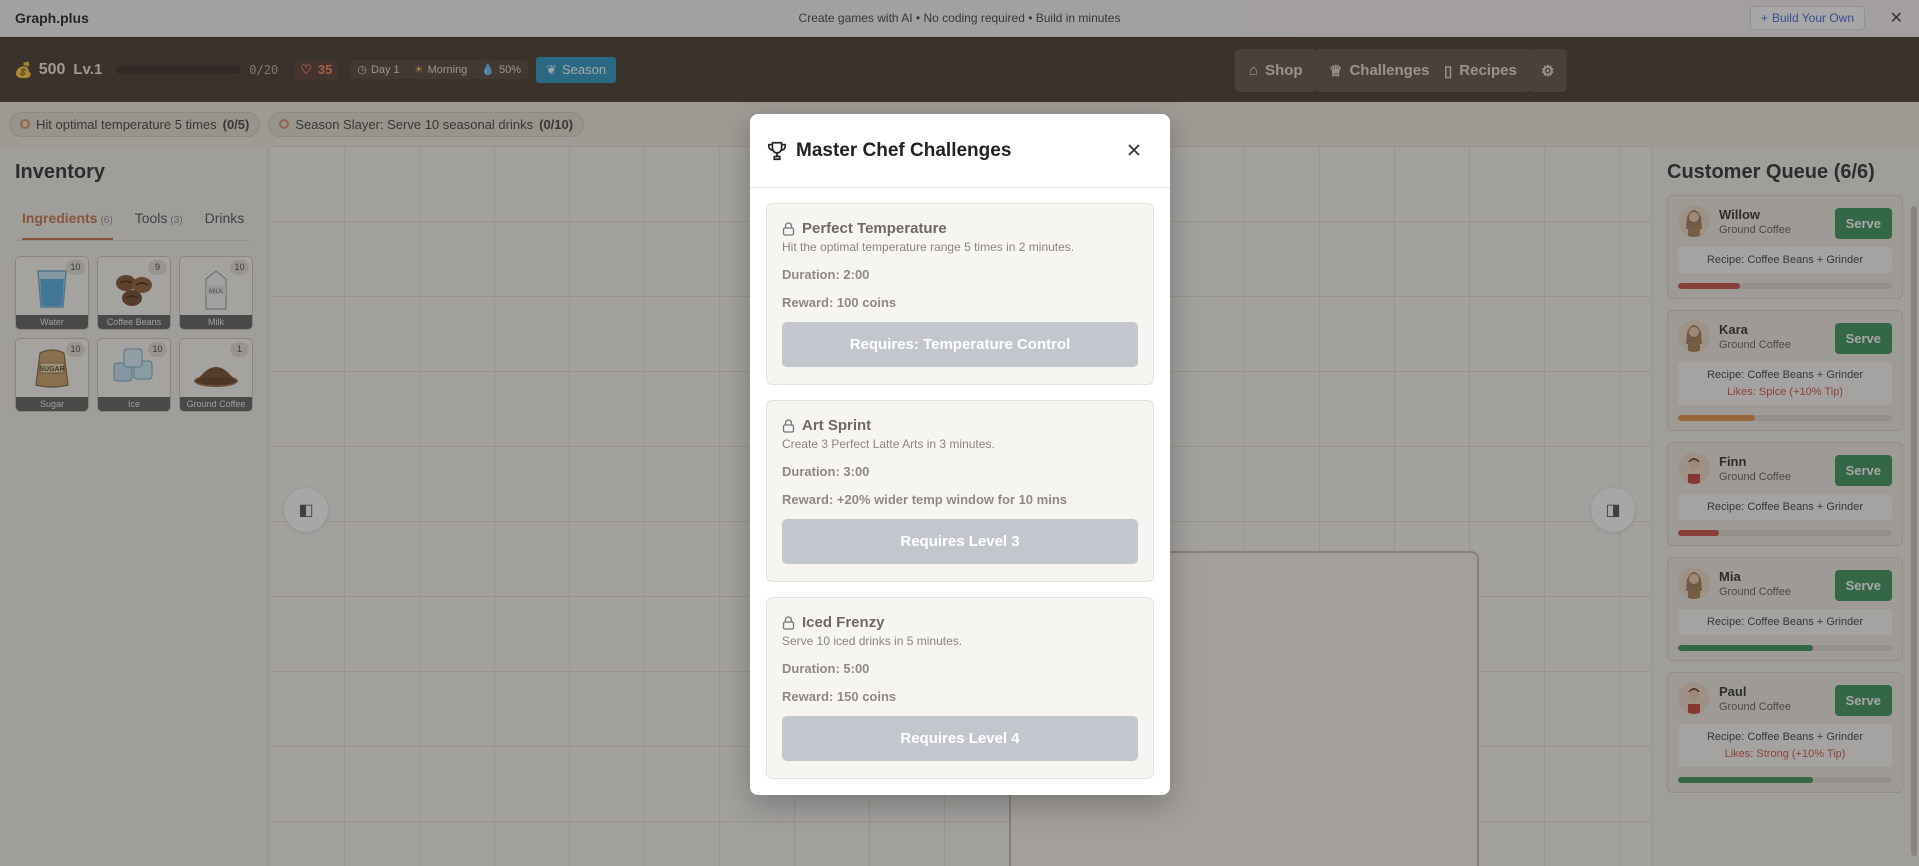 The width and height of the screenshot is (1919, 866). I want to click on challenge-title: Art Sprint, so click(837, 425).